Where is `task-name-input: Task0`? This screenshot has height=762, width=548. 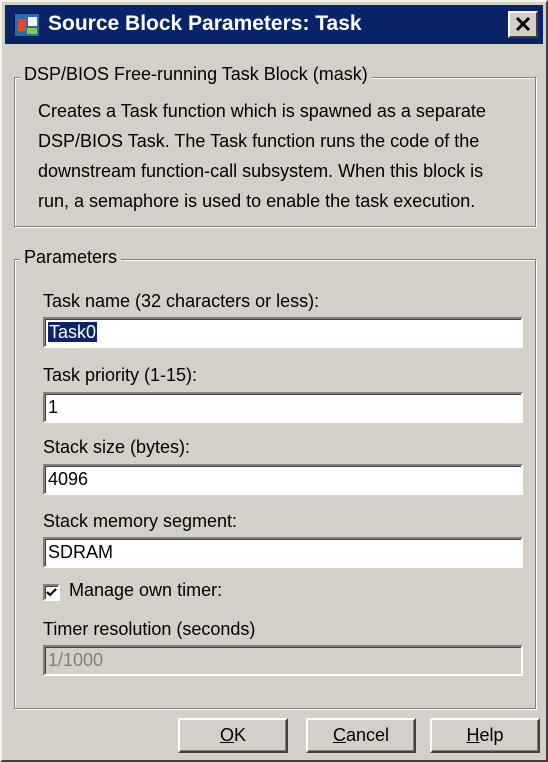
task-name-input: Task0 is located at coordinates (283, 332).